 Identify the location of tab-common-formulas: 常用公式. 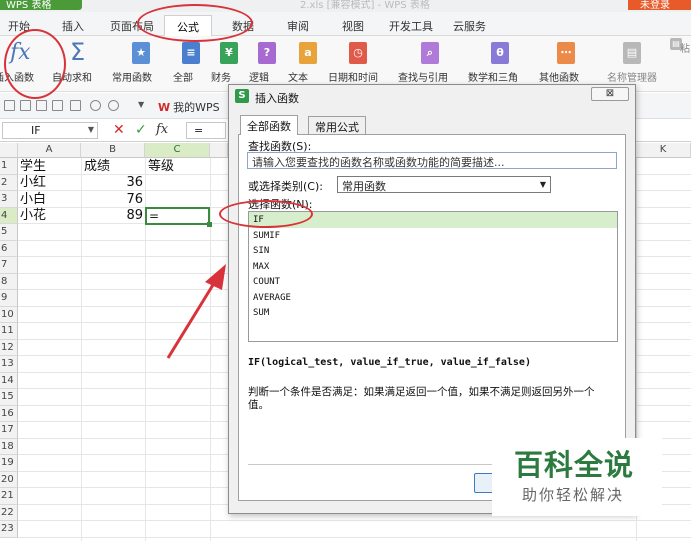
(337, 125).